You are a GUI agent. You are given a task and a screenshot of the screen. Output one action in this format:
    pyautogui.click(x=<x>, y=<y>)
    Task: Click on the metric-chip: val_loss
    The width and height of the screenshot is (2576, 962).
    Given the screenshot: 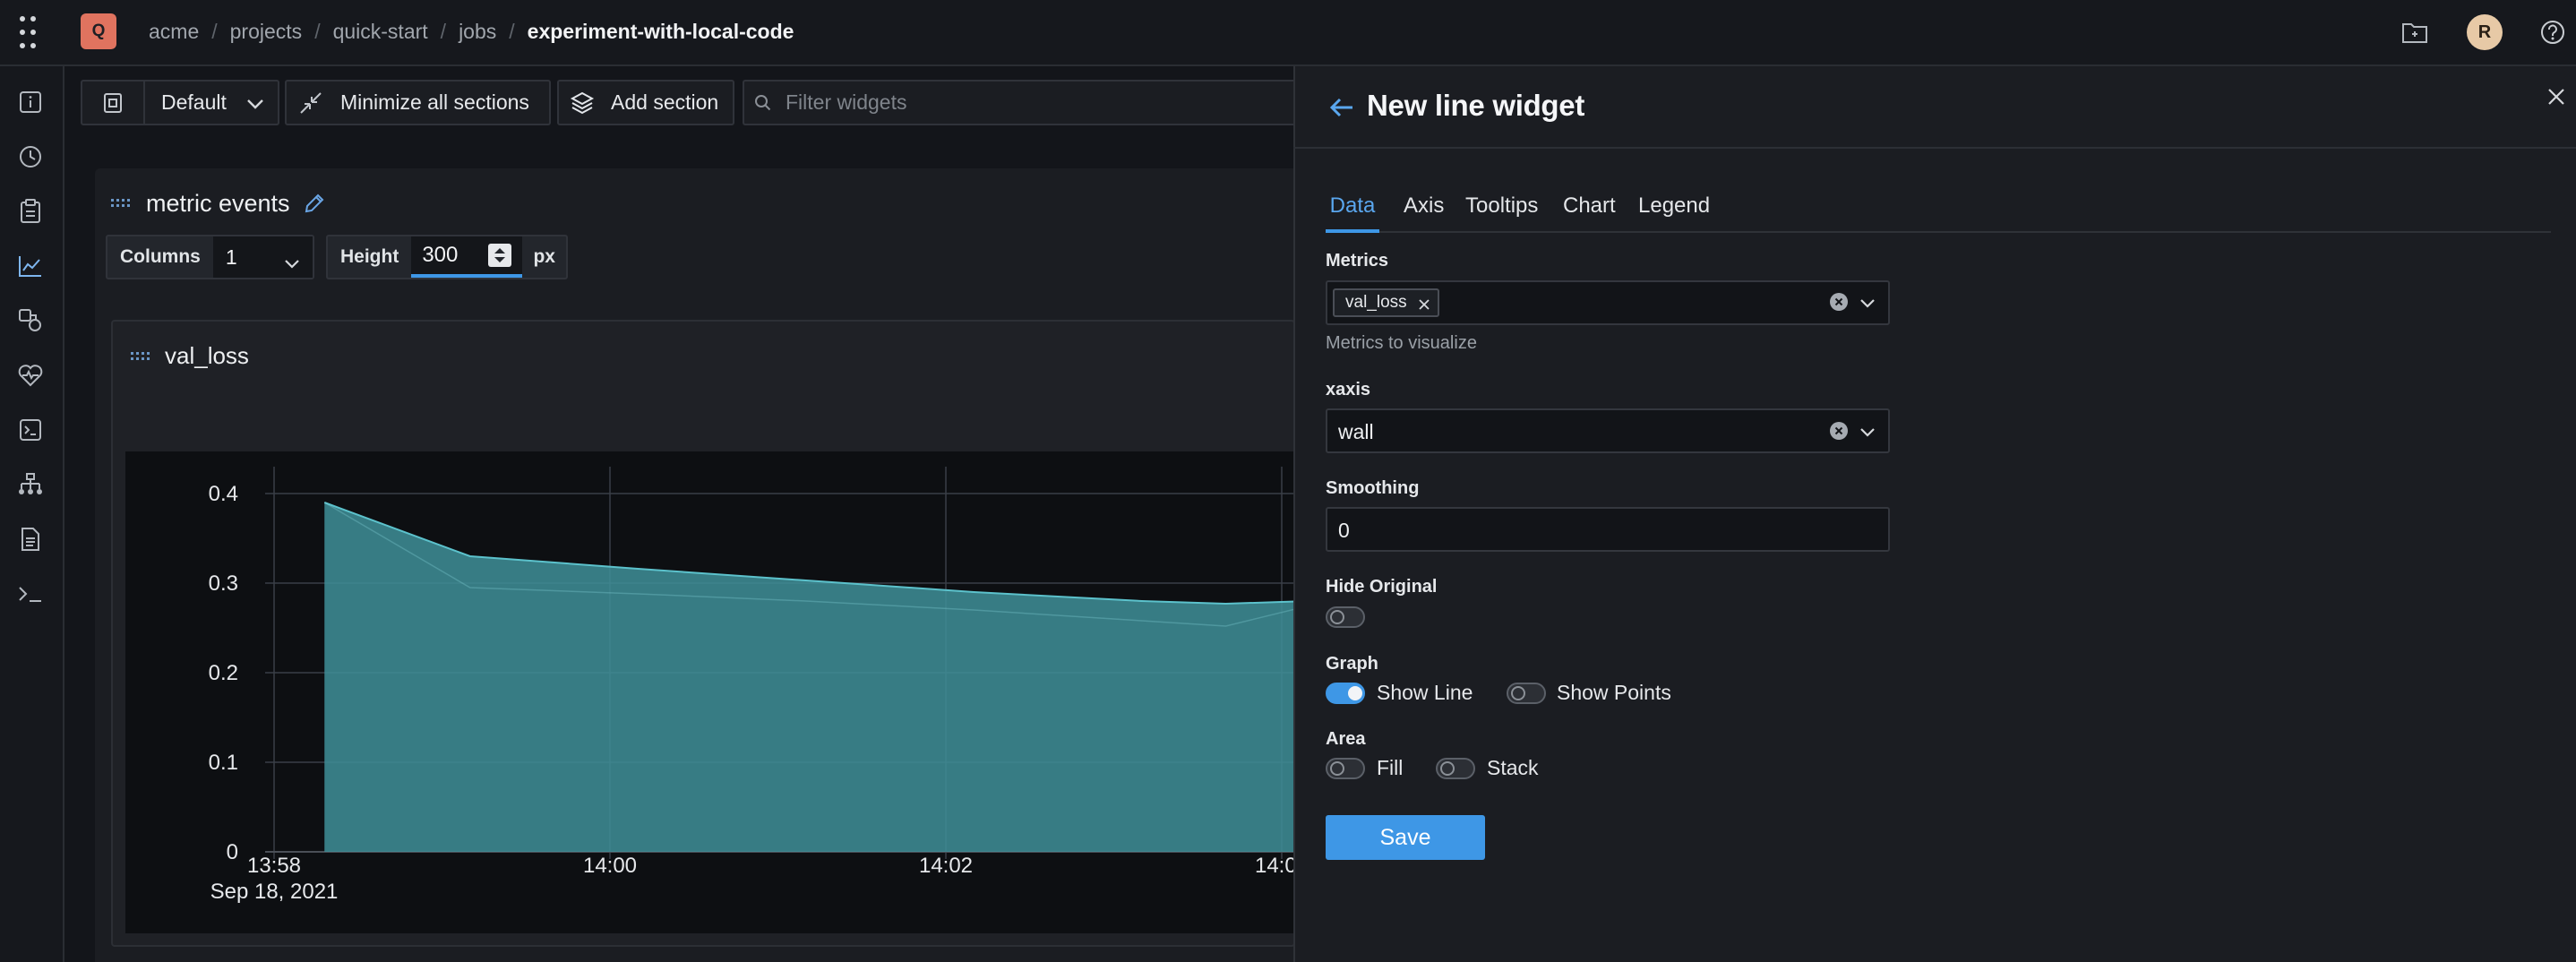 What is the action you would take?
    pyautogui.click(x=1386, y=302)
    